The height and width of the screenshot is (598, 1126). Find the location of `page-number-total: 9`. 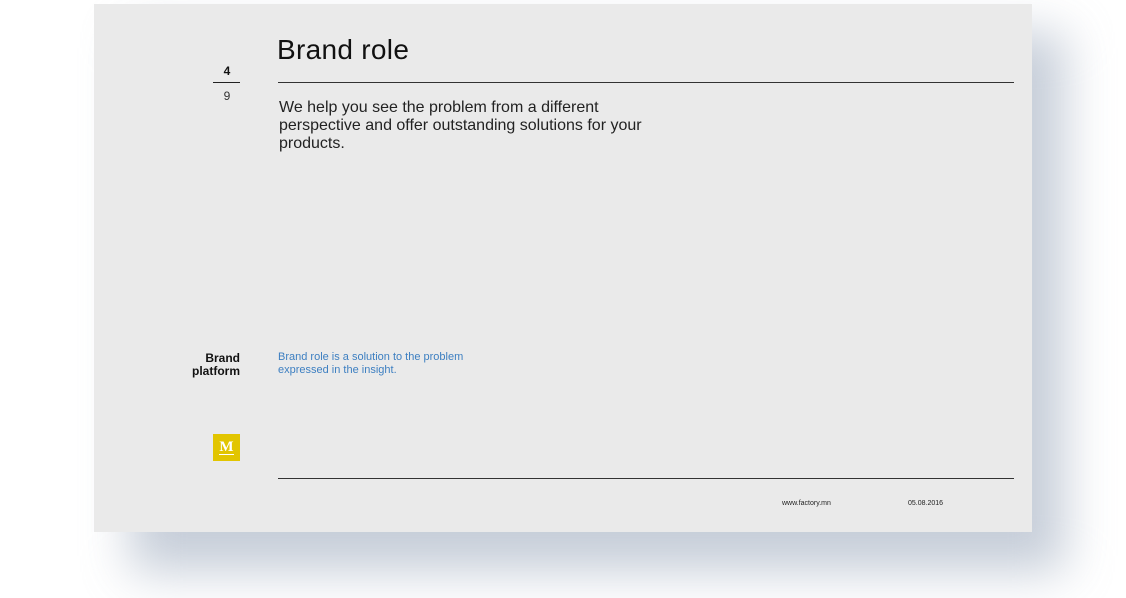

page-number-total: 9 is located at coordinates (227, 96).